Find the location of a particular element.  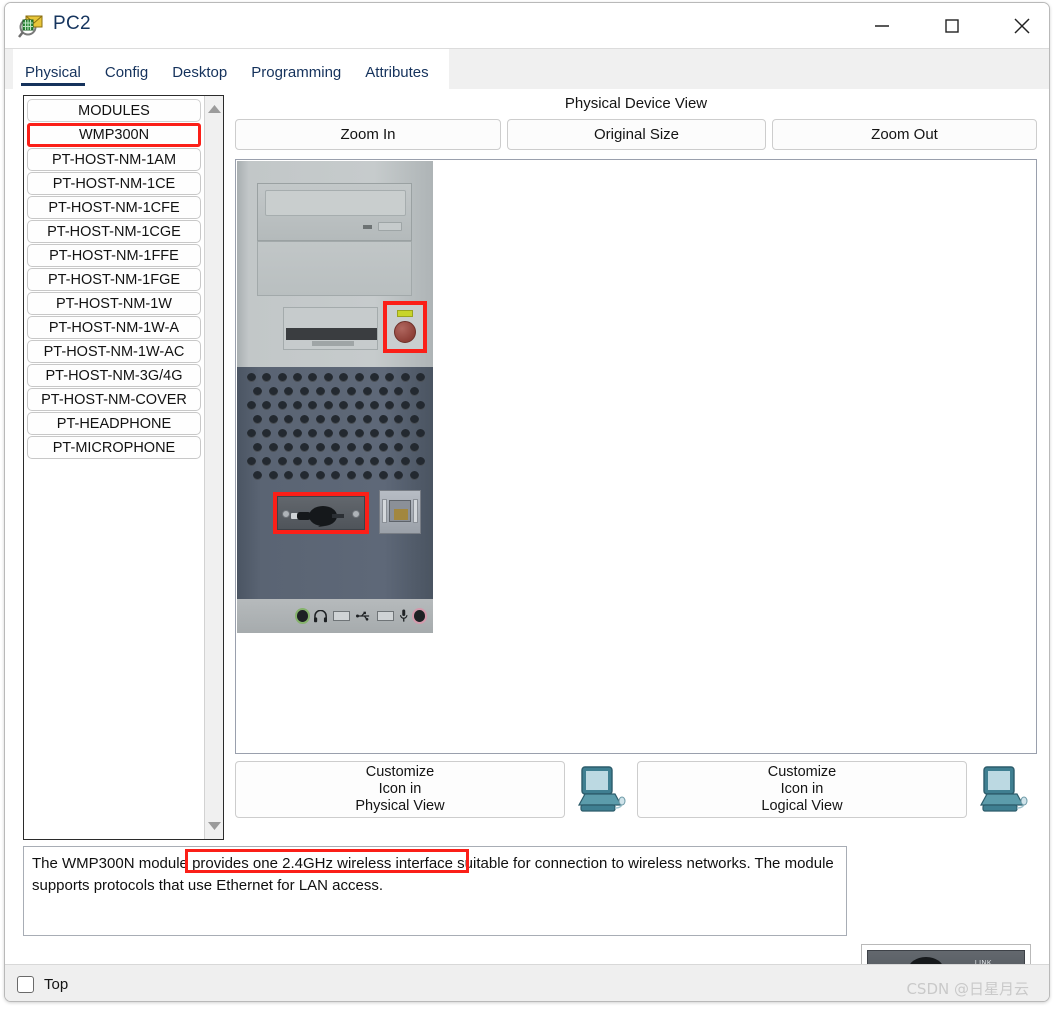

module-item-1ffe: PT-HOST-NM-1FFE is located at coordinates (114, 255).